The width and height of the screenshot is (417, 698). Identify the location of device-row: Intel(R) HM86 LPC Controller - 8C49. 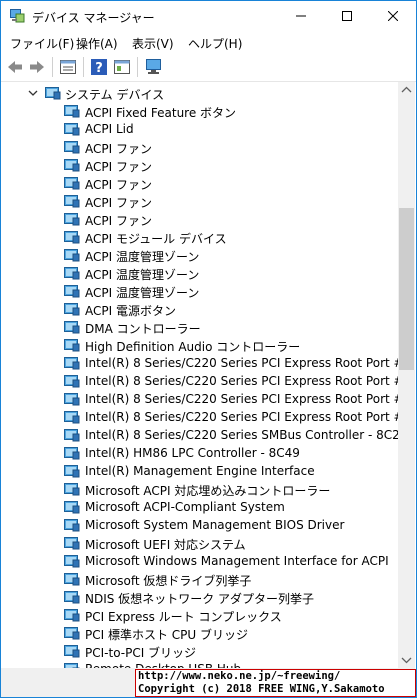
(199, 453).